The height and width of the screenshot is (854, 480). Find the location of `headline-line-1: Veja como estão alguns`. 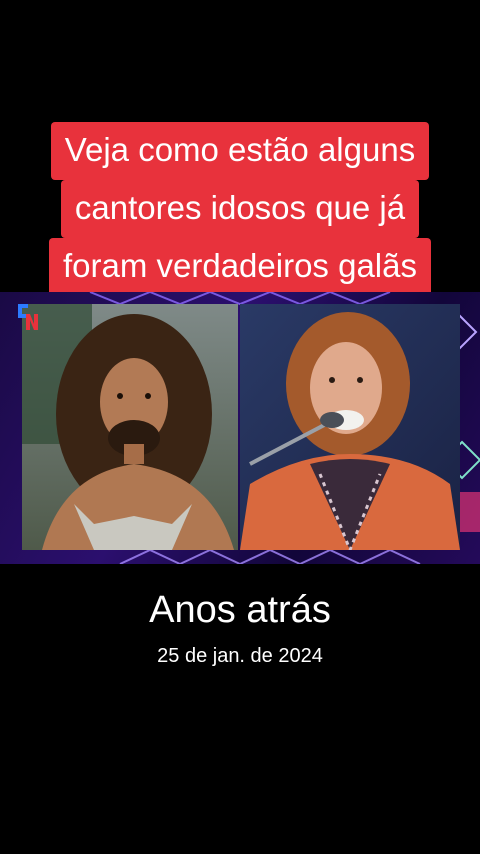

headline-line-1: Veja como estão alguns is located at coordinates (240, 151).